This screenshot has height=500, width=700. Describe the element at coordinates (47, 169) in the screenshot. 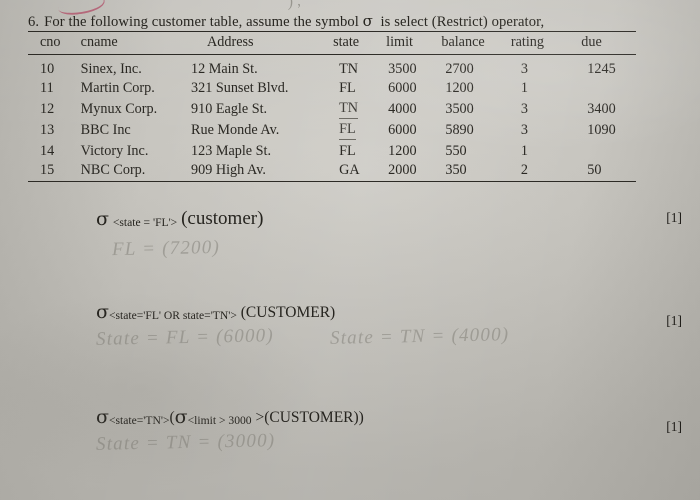

I see `cell-cno: 15` at that location.